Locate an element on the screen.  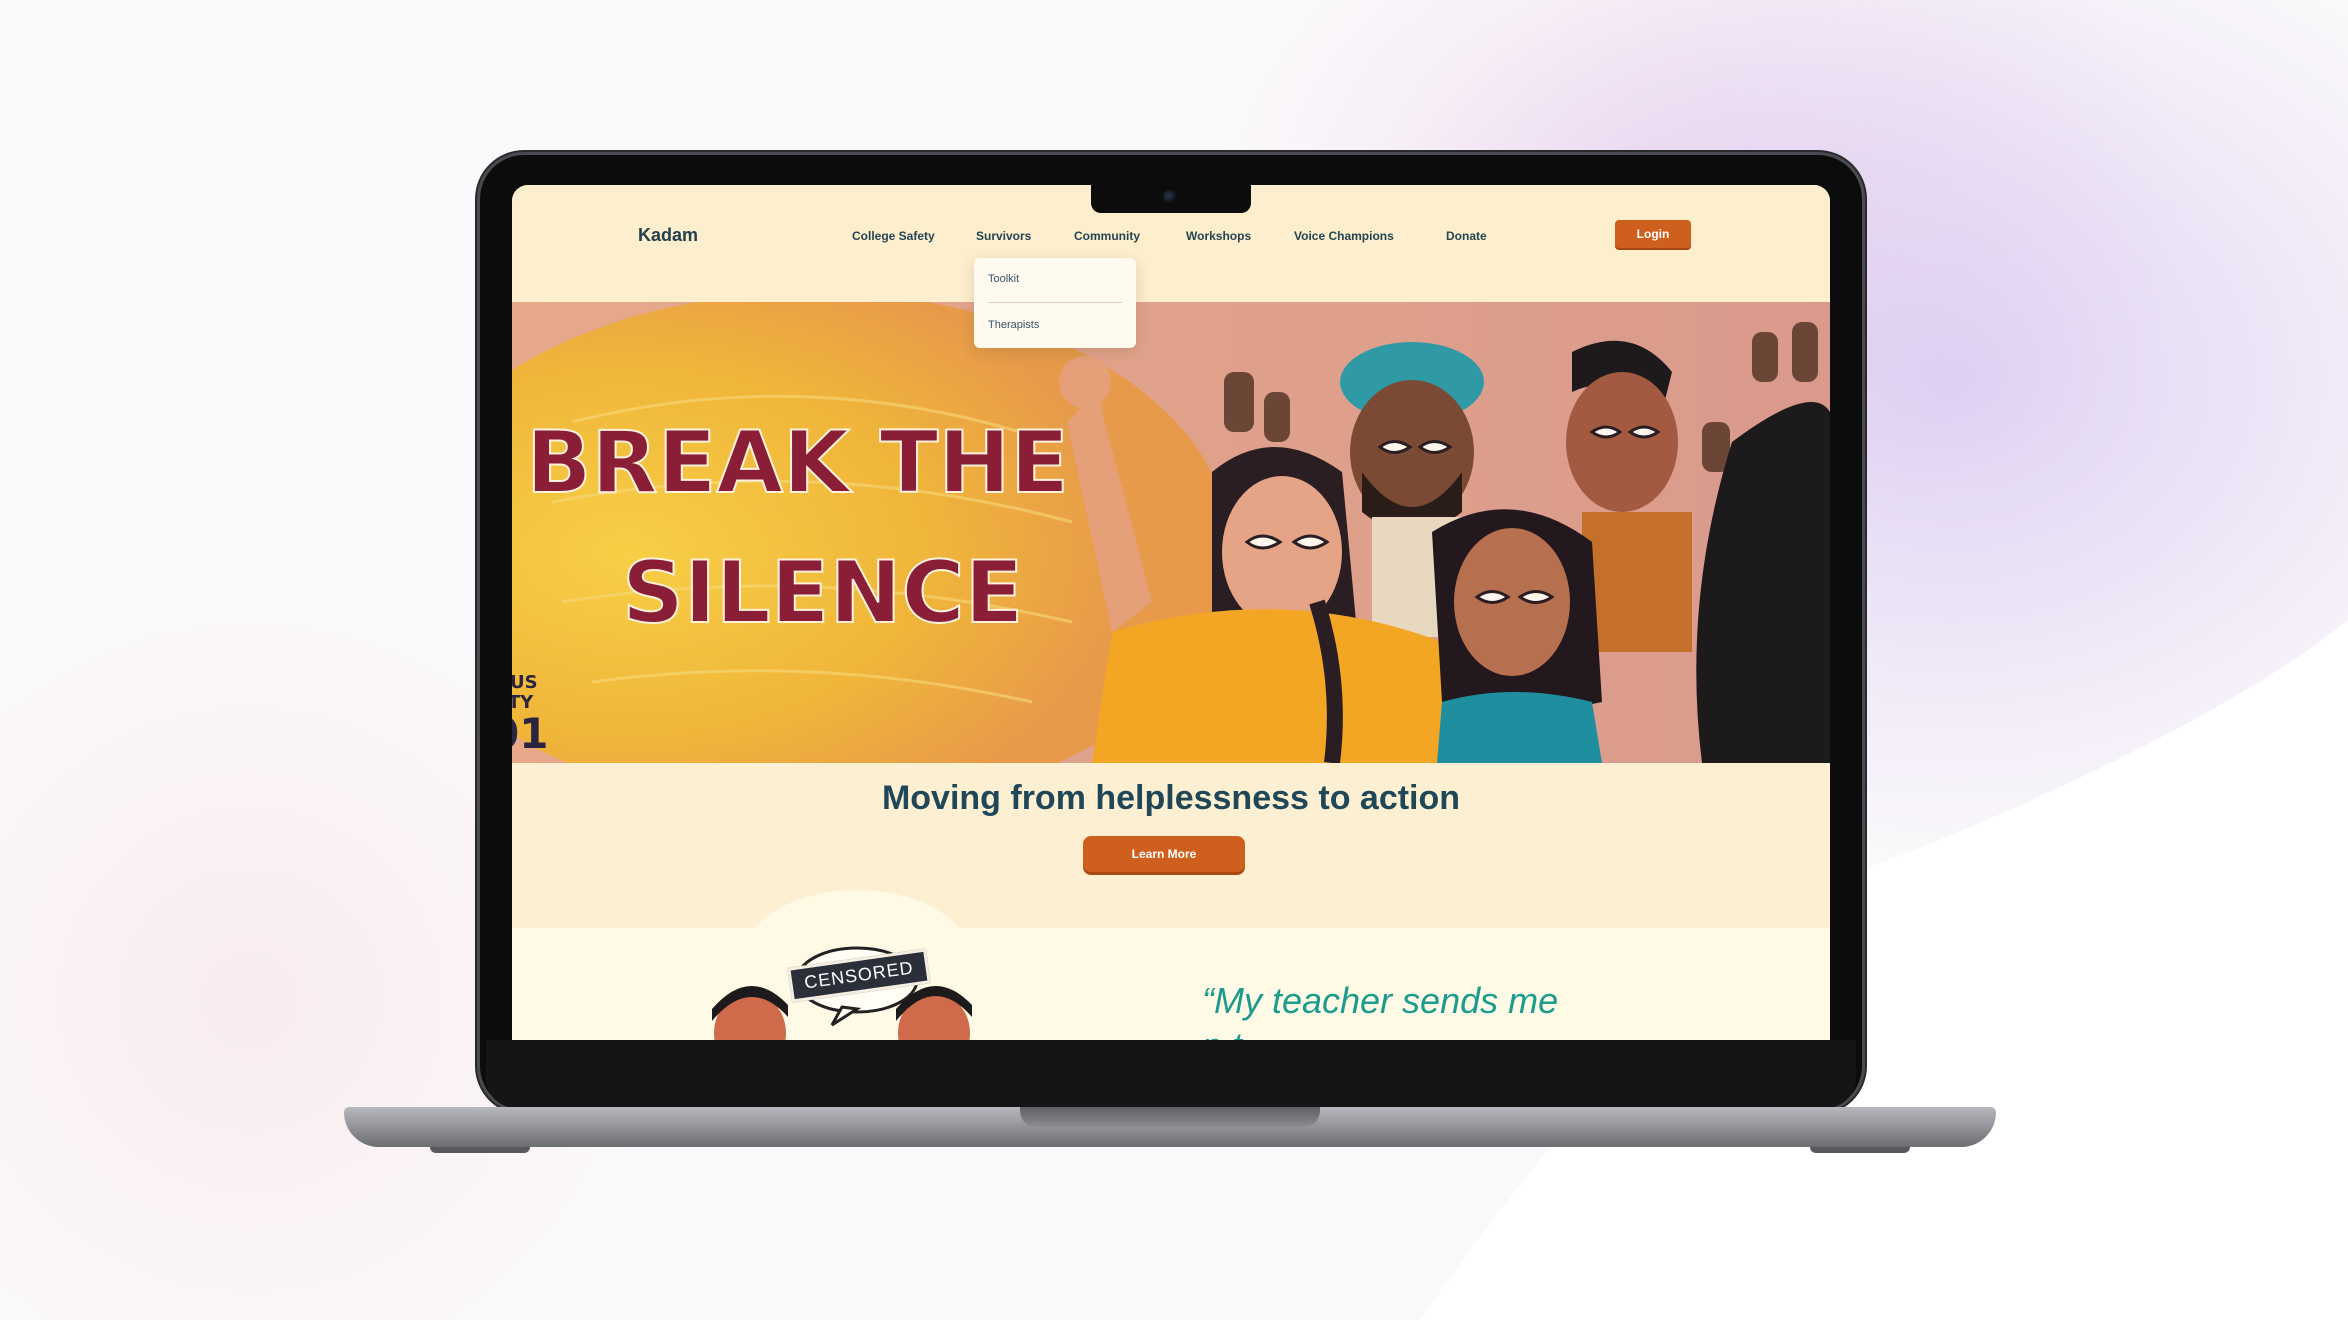
login-button: Login is located at coordinates (1653, 234).